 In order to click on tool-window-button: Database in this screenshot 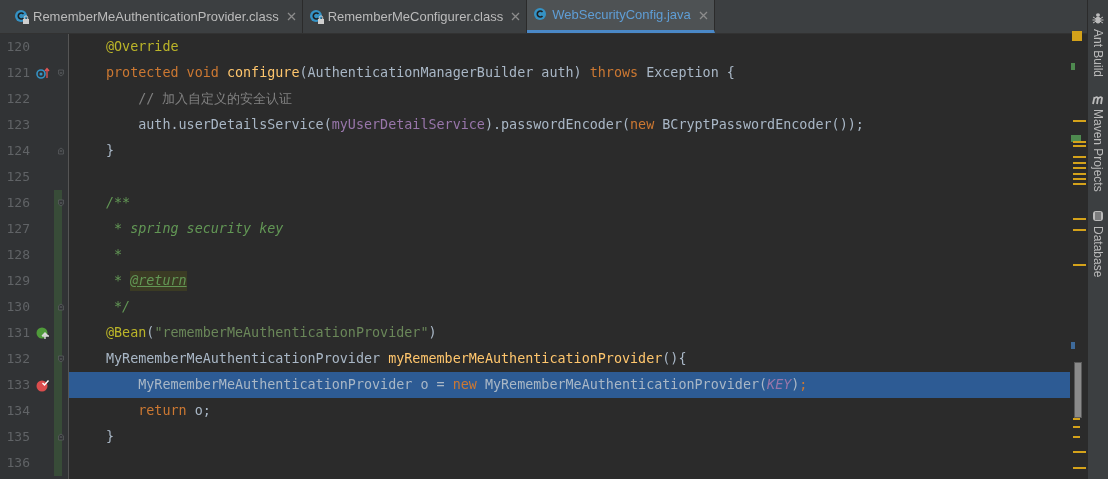, I will do `click(1098, 251)`.